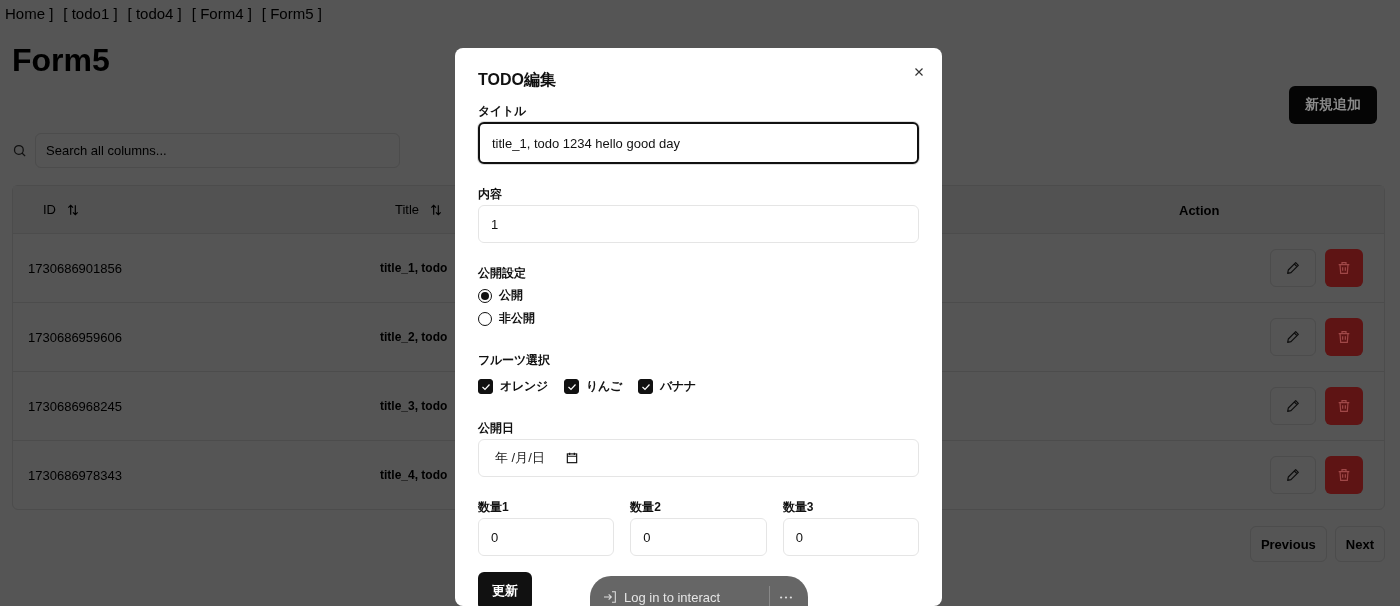 The height and width of the screenshot is (606, 1400). What do you see at coordinates (75, 268) in the screenshot?
I see `table-cell-text: 1730686901856` at bounding box center [75, 268].